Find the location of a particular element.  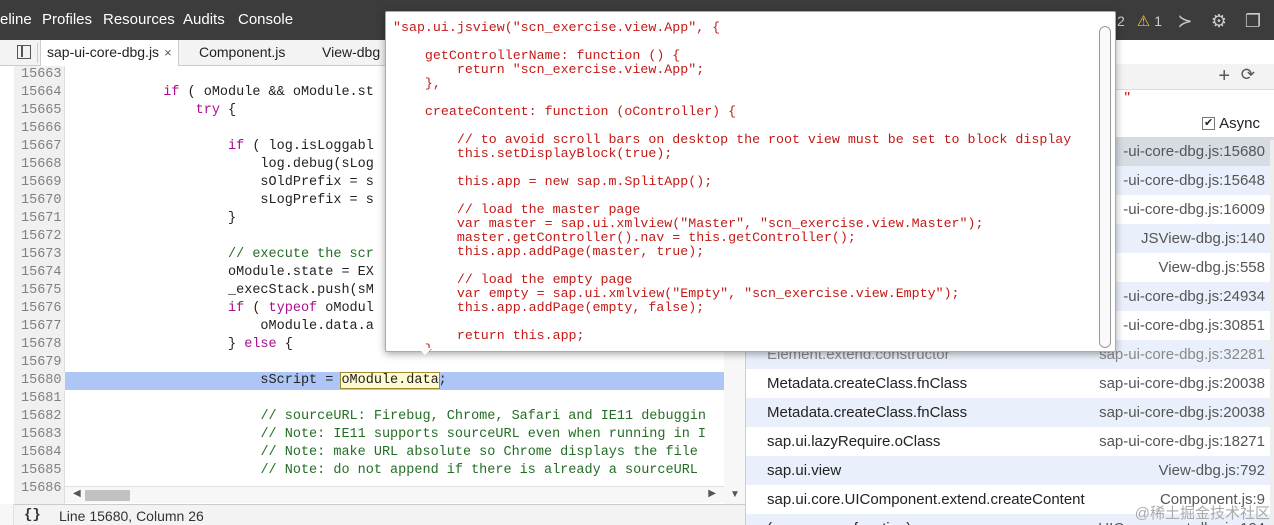

line-number: 15680 is located at coordinates (39, 381).